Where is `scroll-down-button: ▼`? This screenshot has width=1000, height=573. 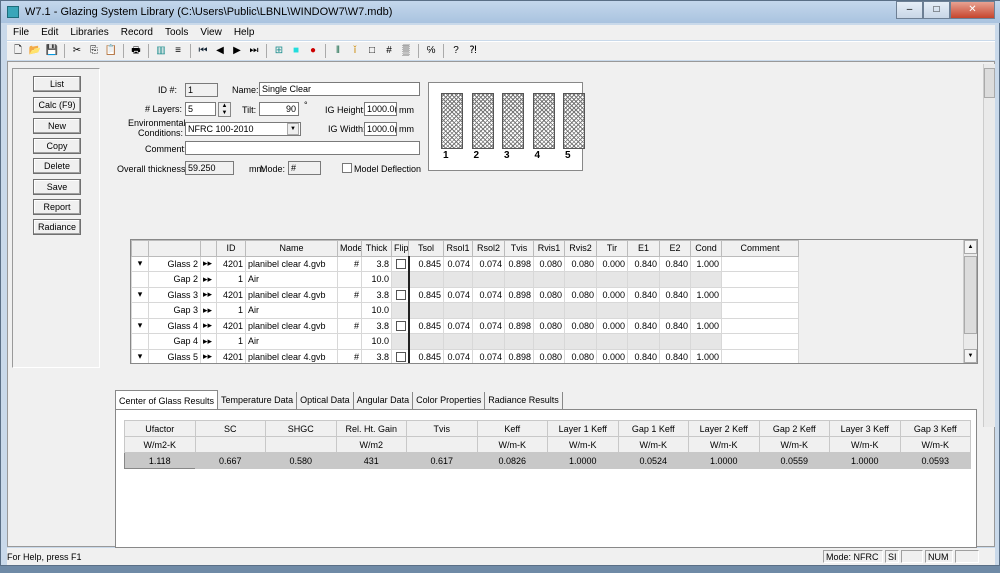 scroll-down-button: ▼ is located at coordinates (970, 356).